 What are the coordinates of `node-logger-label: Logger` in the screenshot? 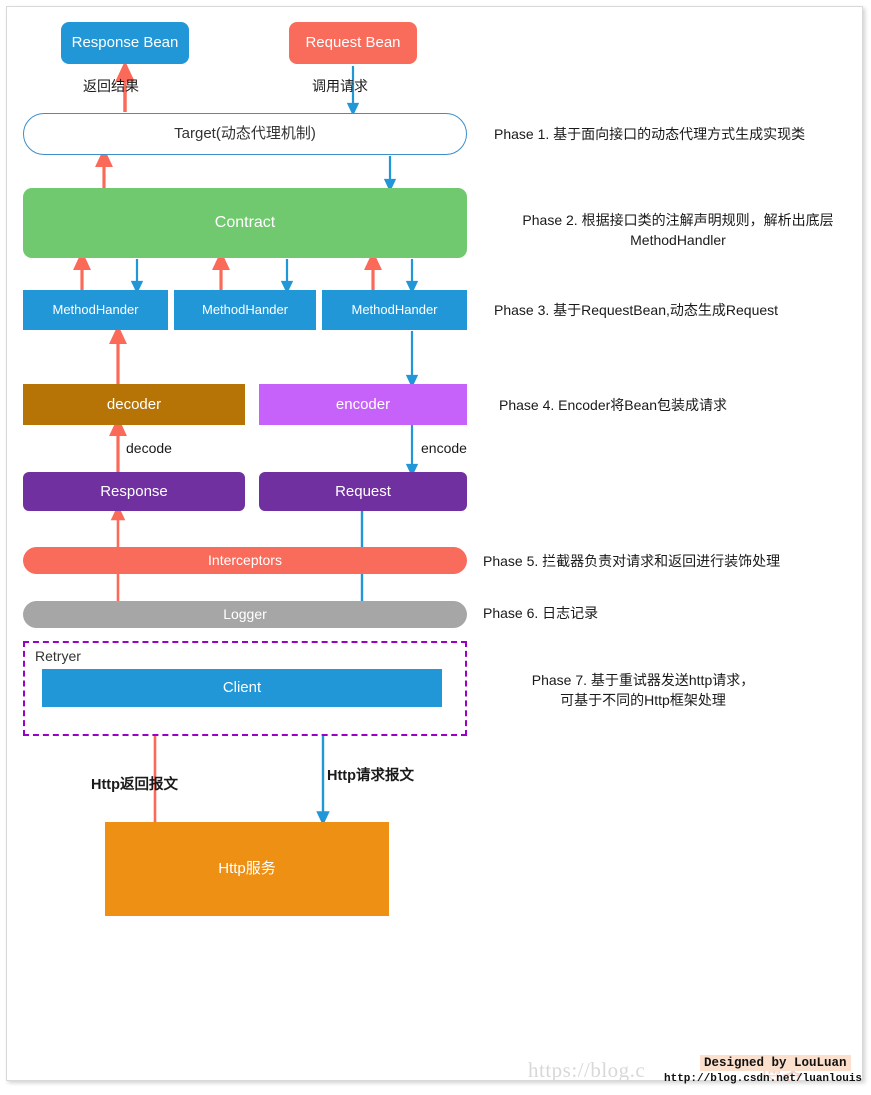 It's located at (245, 614).